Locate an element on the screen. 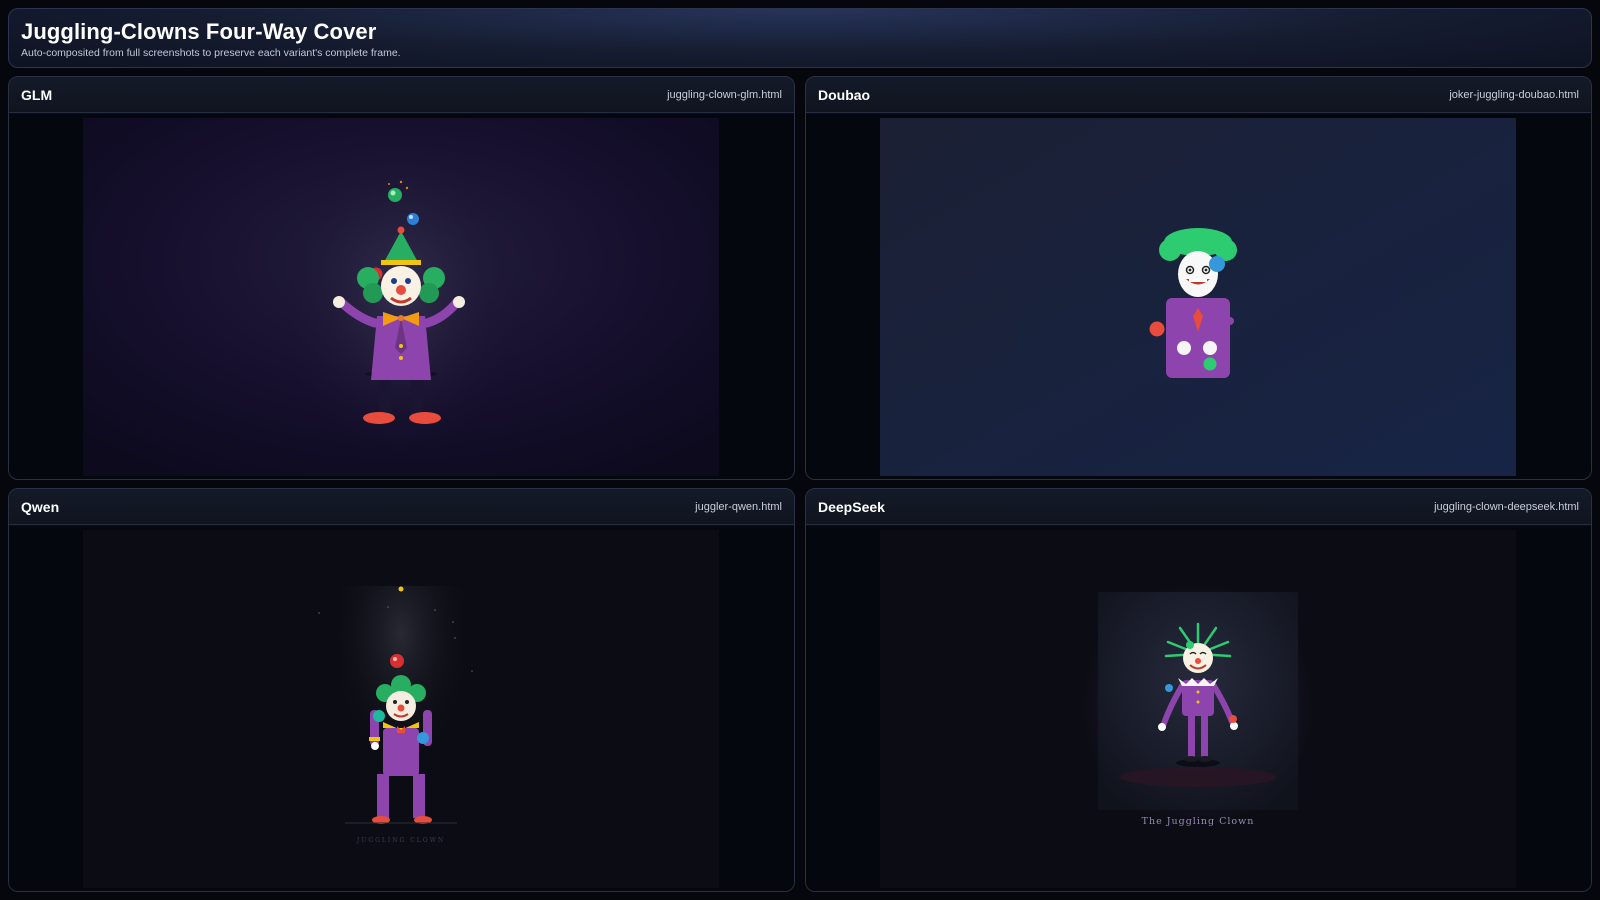 The width and height of the screenshot is (1600, 900). panel-filename: joker-juggling-doubao.html is located at coordinates (1514, 94).